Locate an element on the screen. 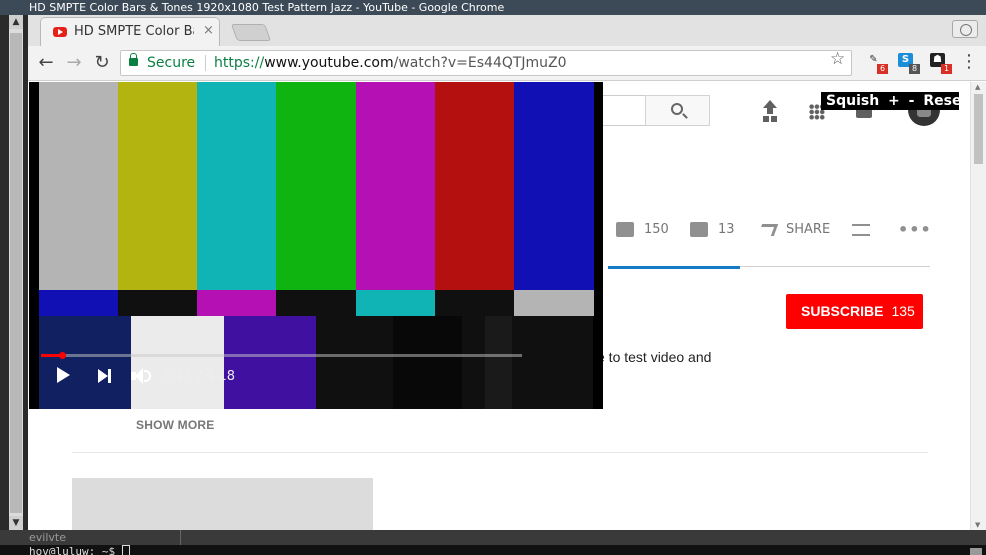  bookmark-star-icon: ☆ is located at coordinates (837, 59).